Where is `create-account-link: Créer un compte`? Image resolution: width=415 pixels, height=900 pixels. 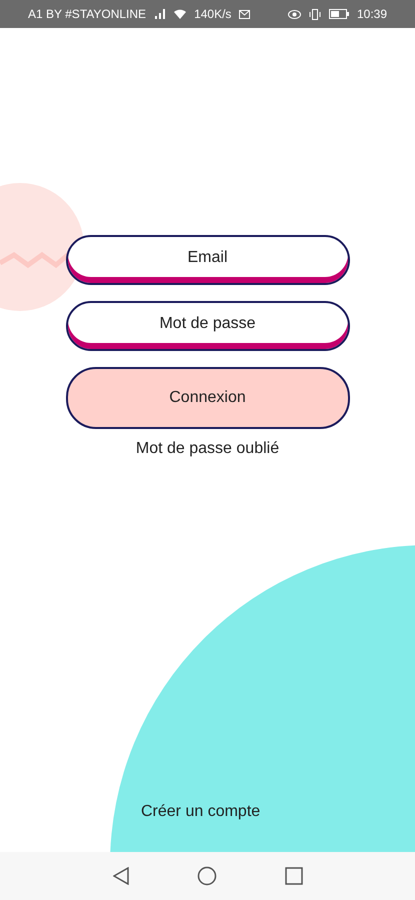
create-account-link: Créer un compte is located at coordinates (200, 812).